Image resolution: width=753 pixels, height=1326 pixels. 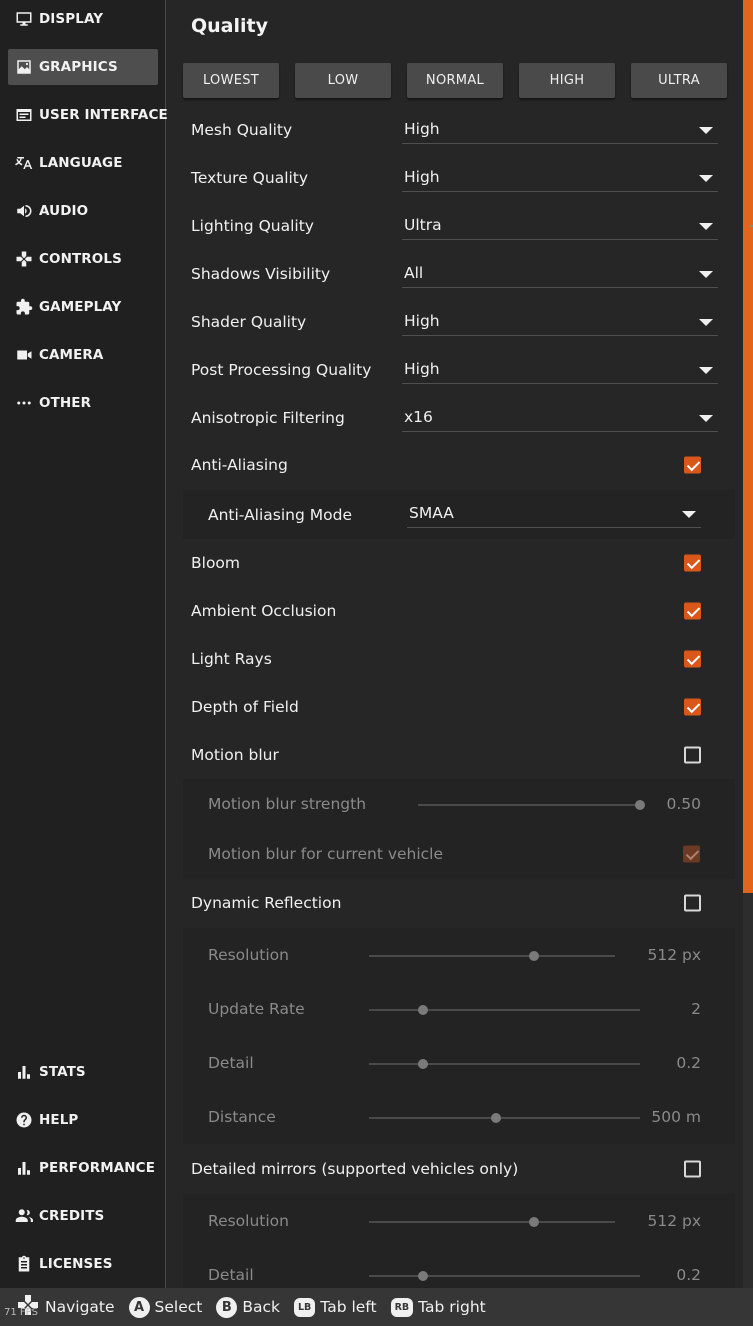 What do you see at coordinates (83, 1072) in the screenshot?
I see `sidebar-item-stats: STATS` at bounding box center [83, 1072].